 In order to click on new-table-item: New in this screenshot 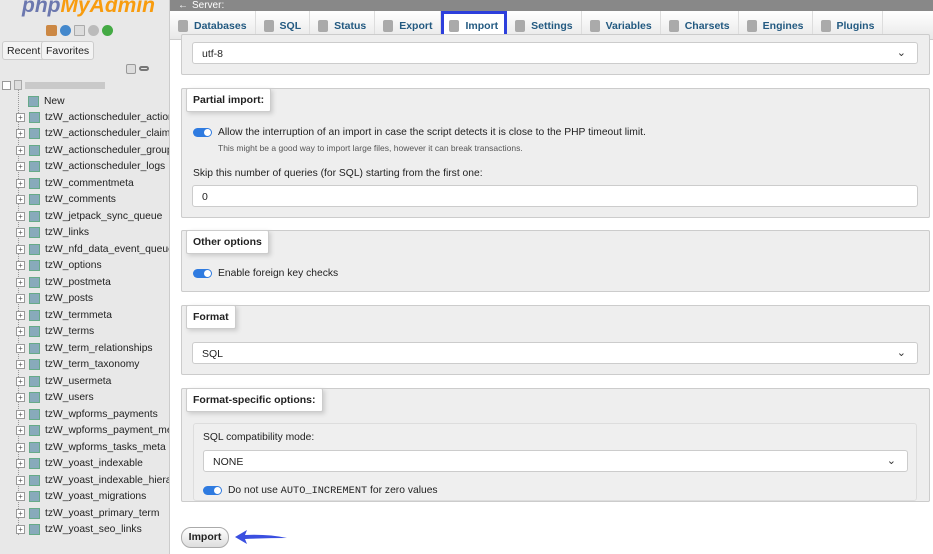, I will do `click(46, 101)`.